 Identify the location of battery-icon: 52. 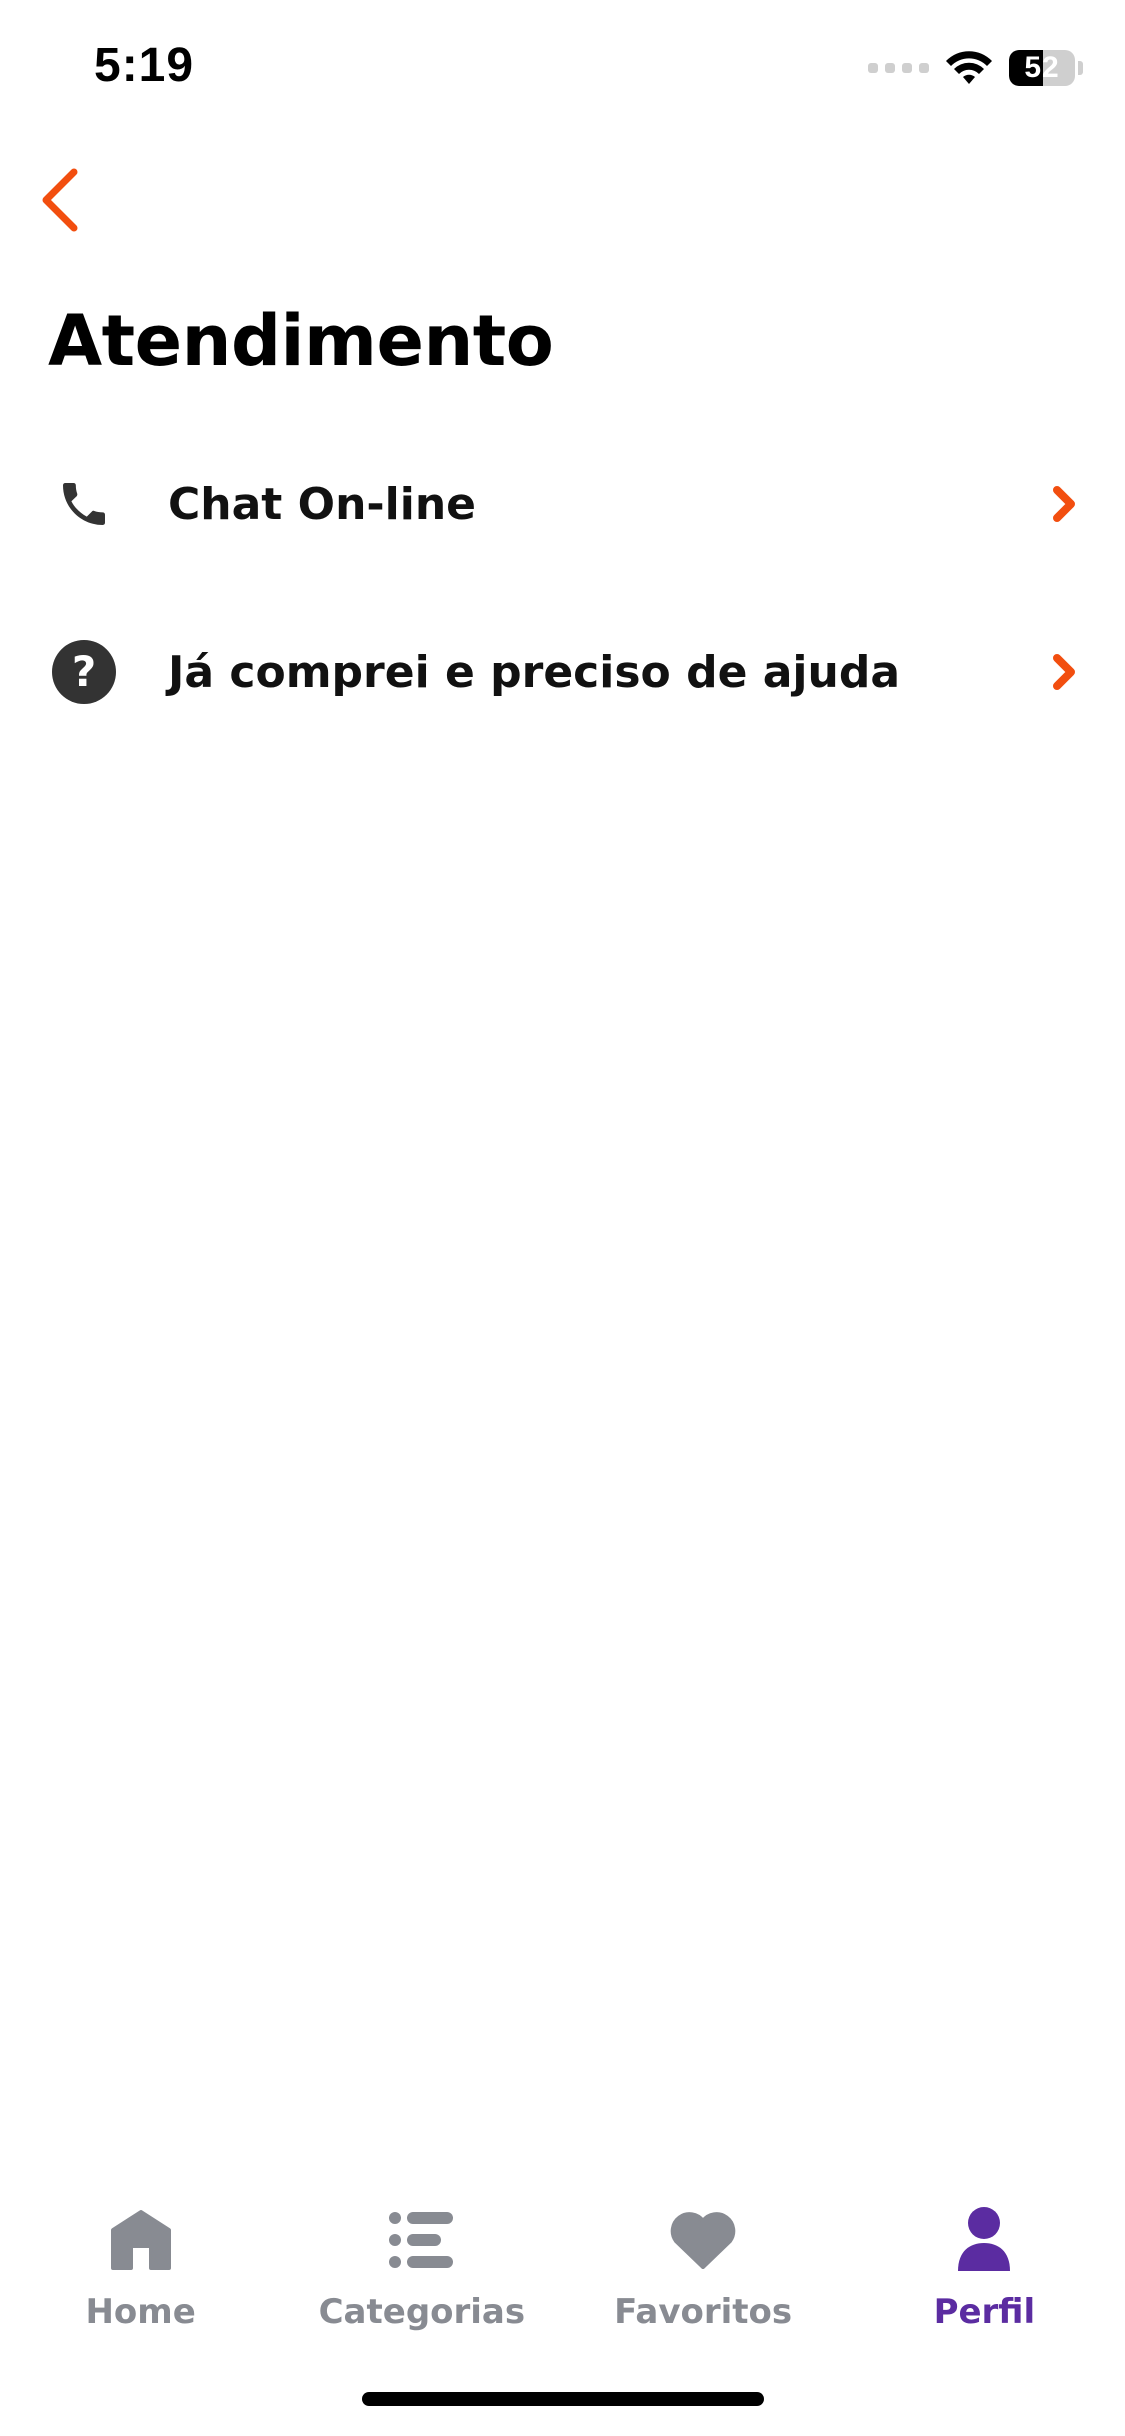
(1042, 68).